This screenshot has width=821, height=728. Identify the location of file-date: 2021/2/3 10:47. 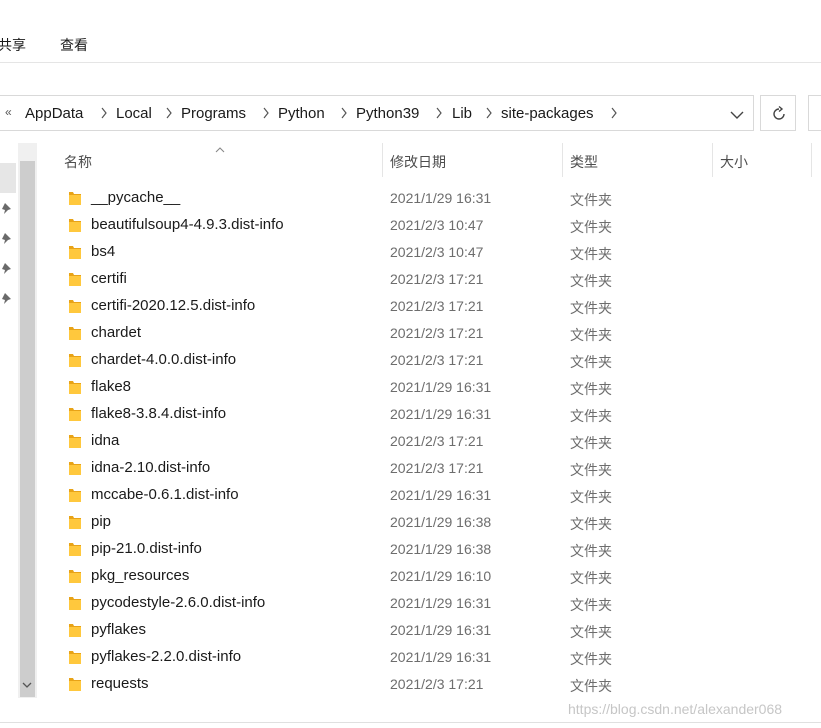
(437, 225).